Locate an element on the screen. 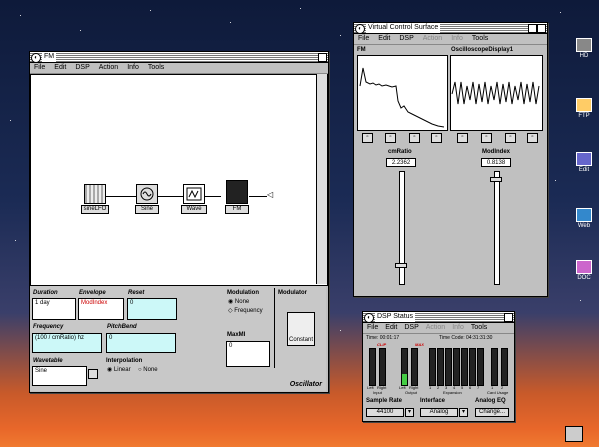 This screenshot has width=599, height=447. dsp-menubar: File Edit DSP Action Info Tools is located at coordinates (438, 328).